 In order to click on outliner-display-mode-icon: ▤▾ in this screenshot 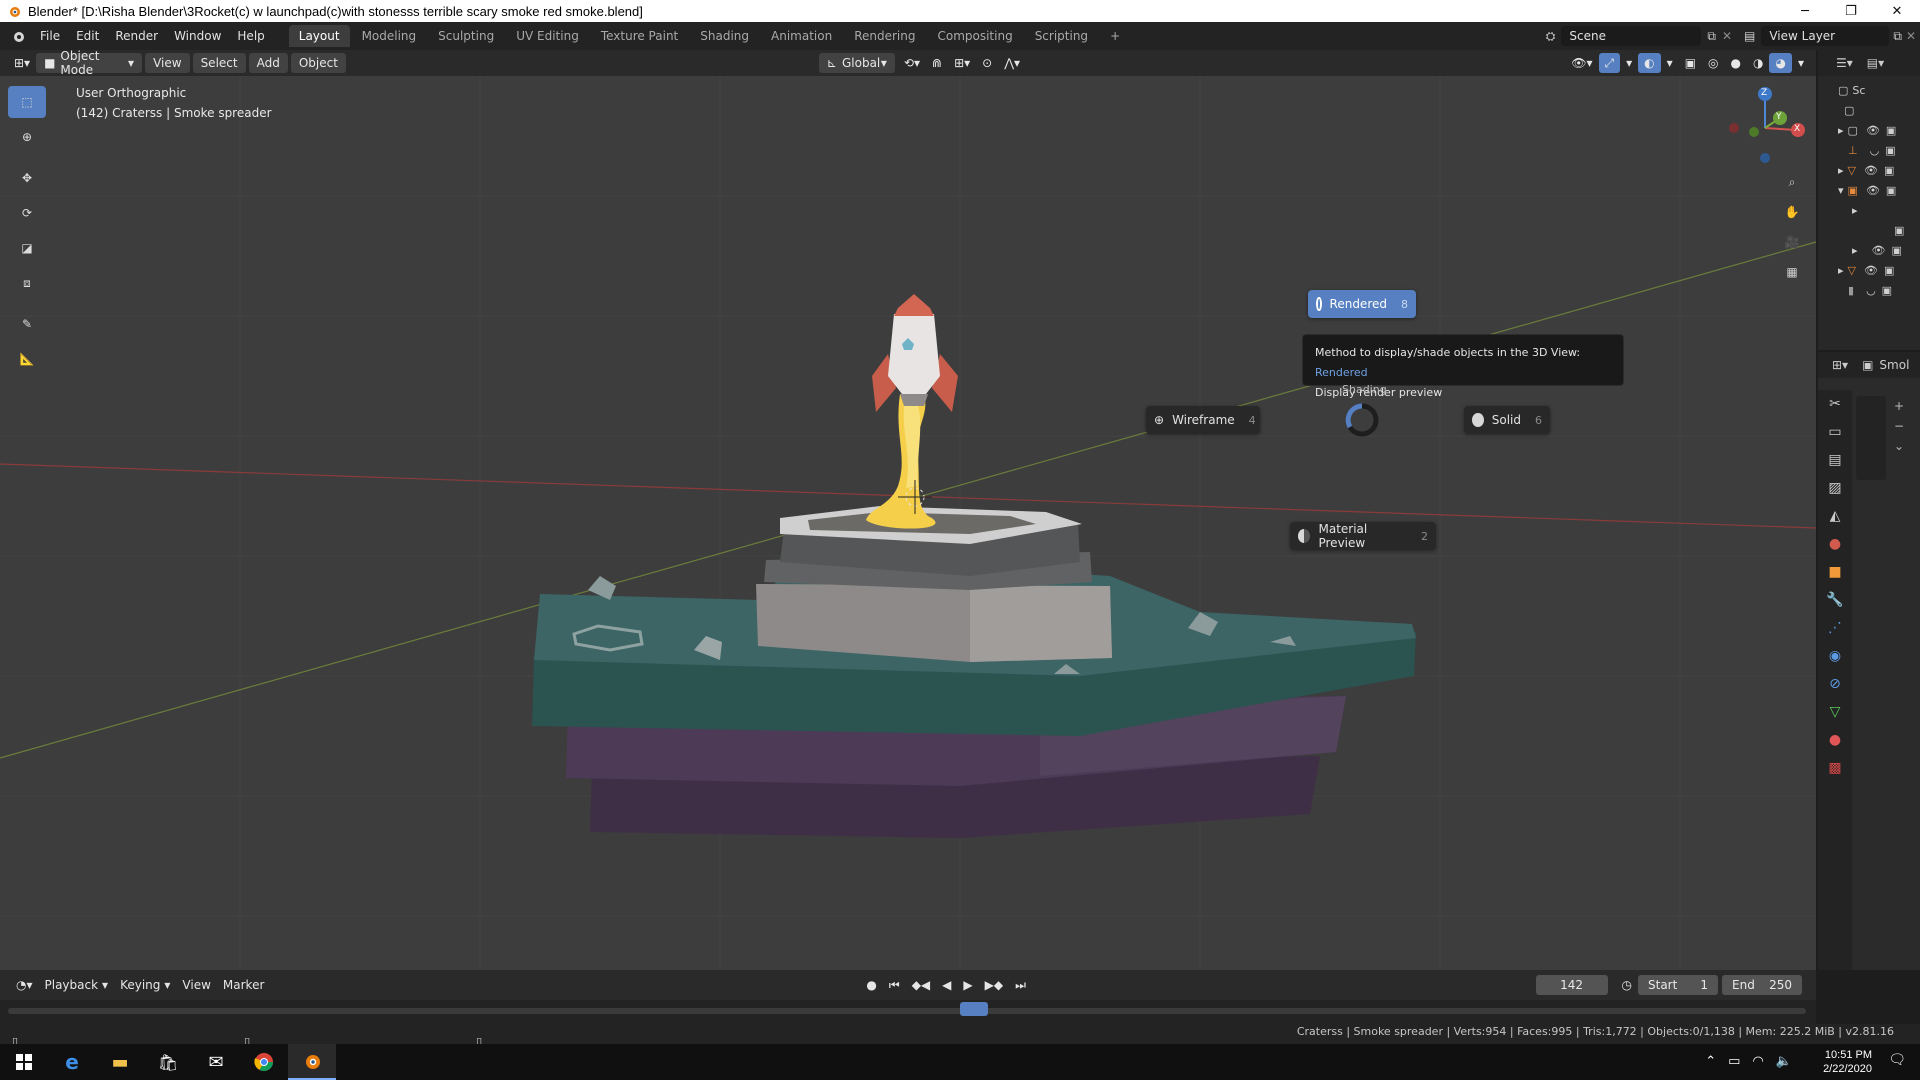, I will do `click(1875, 63)`.